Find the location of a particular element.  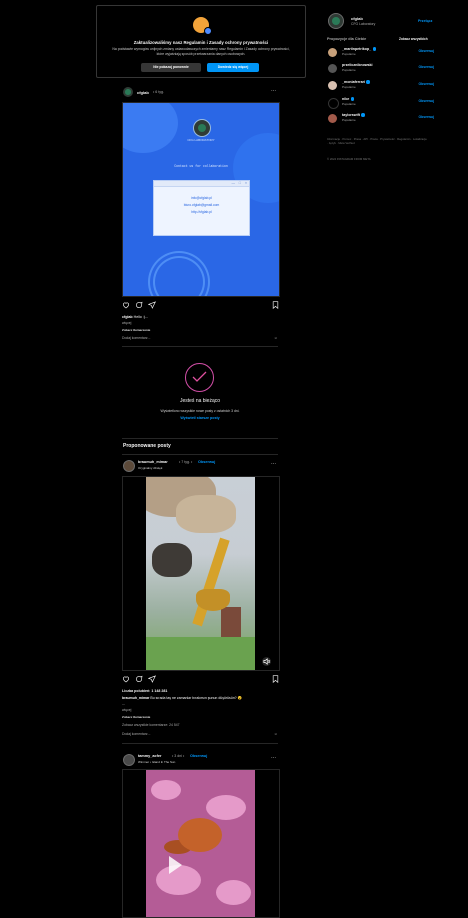

copyright: © 2024 INSTAGRAM FROM META is located at coordinates (349, 159).